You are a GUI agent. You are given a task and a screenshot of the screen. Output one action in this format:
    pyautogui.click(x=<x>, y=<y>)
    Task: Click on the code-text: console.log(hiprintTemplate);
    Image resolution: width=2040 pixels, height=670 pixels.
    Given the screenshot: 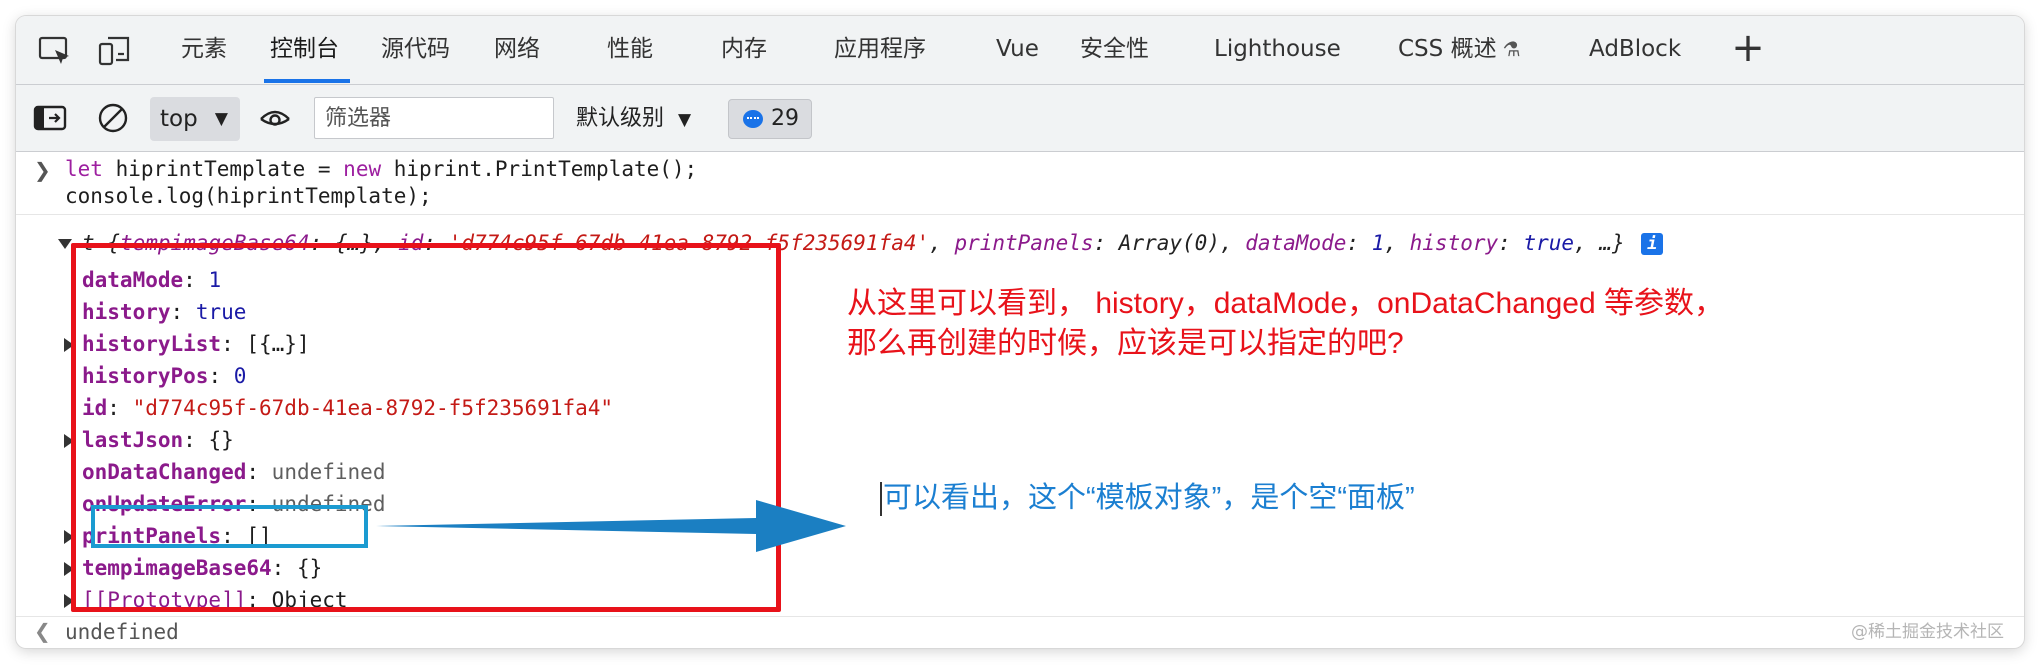 What is the action you would take?
    pyautogui.click(x=248, y=196)
    